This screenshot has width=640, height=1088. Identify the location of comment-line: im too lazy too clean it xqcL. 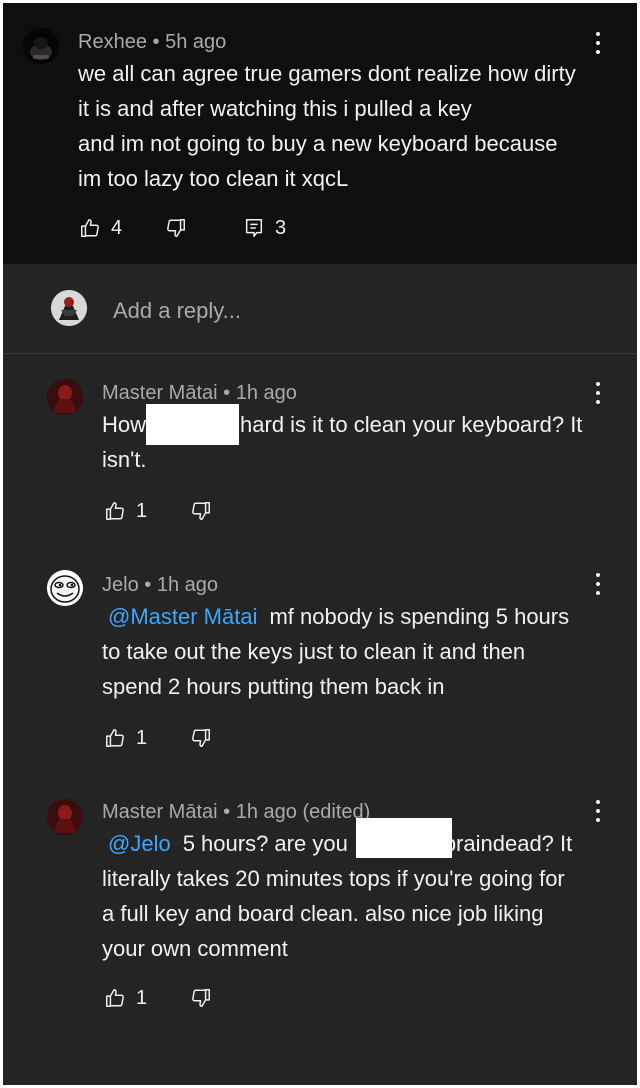
(213, 178).